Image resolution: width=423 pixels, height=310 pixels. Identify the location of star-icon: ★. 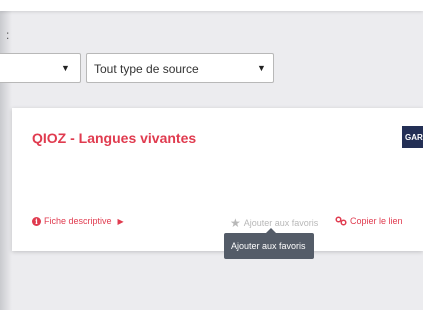
(235, 223).